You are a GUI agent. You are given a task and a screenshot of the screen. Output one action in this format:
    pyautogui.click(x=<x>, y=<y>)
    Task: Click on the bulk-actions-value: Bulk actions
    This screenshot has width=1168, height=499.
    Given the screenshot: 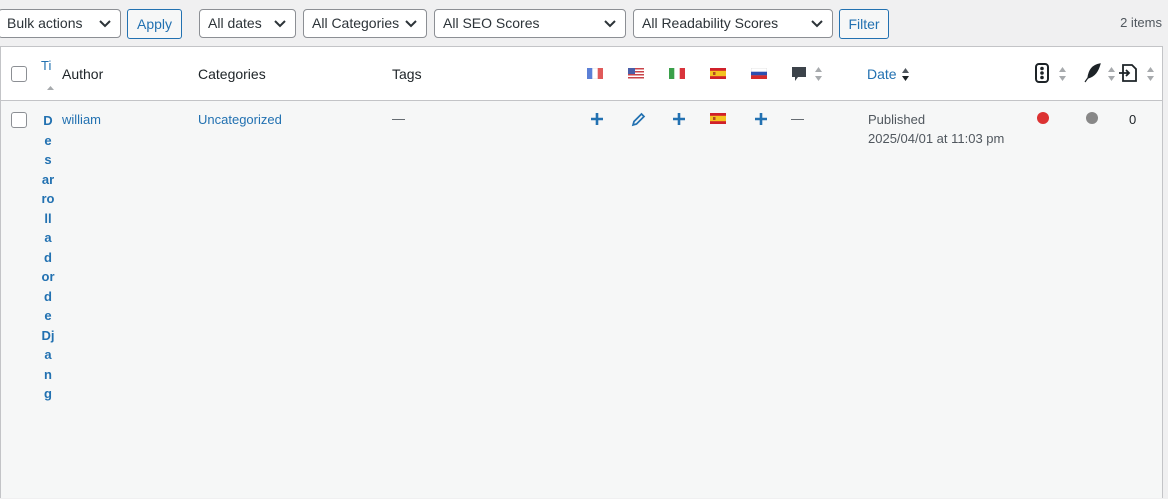 What is the action you would take?
    pyautogui.click(x=45, y=23)
    